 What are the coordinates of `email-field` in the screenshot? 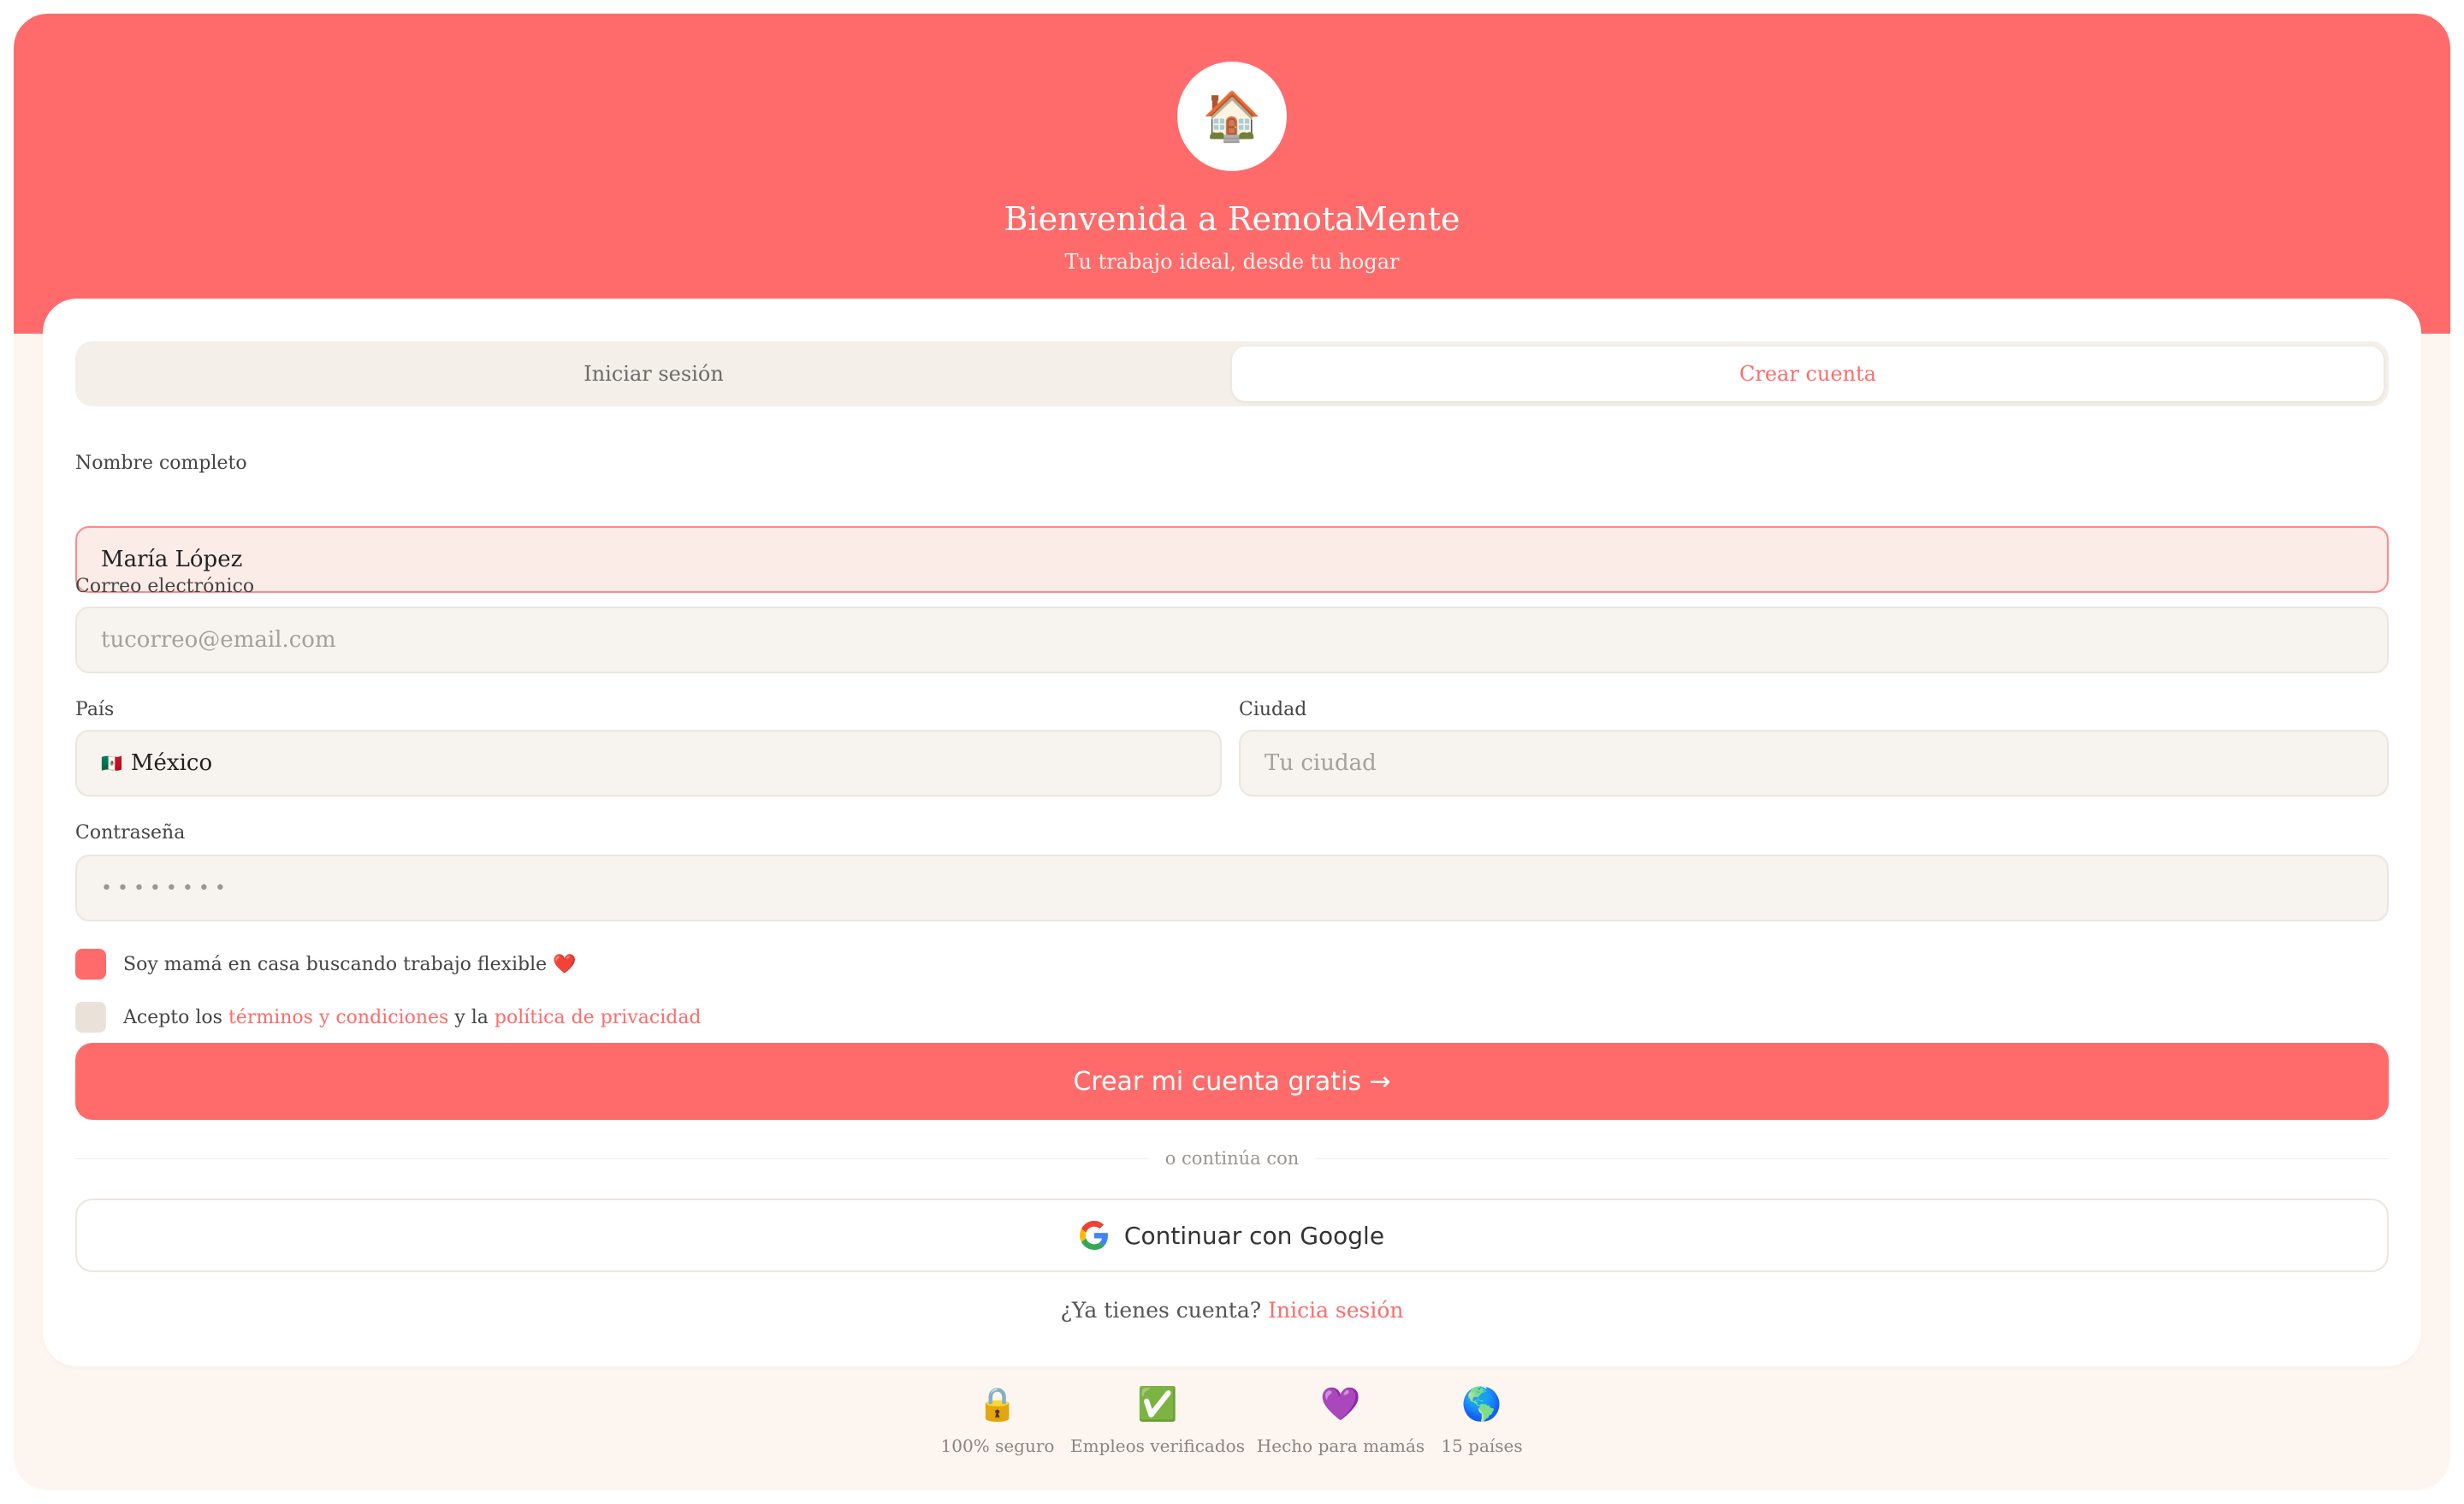 It's located at (1232, 640).